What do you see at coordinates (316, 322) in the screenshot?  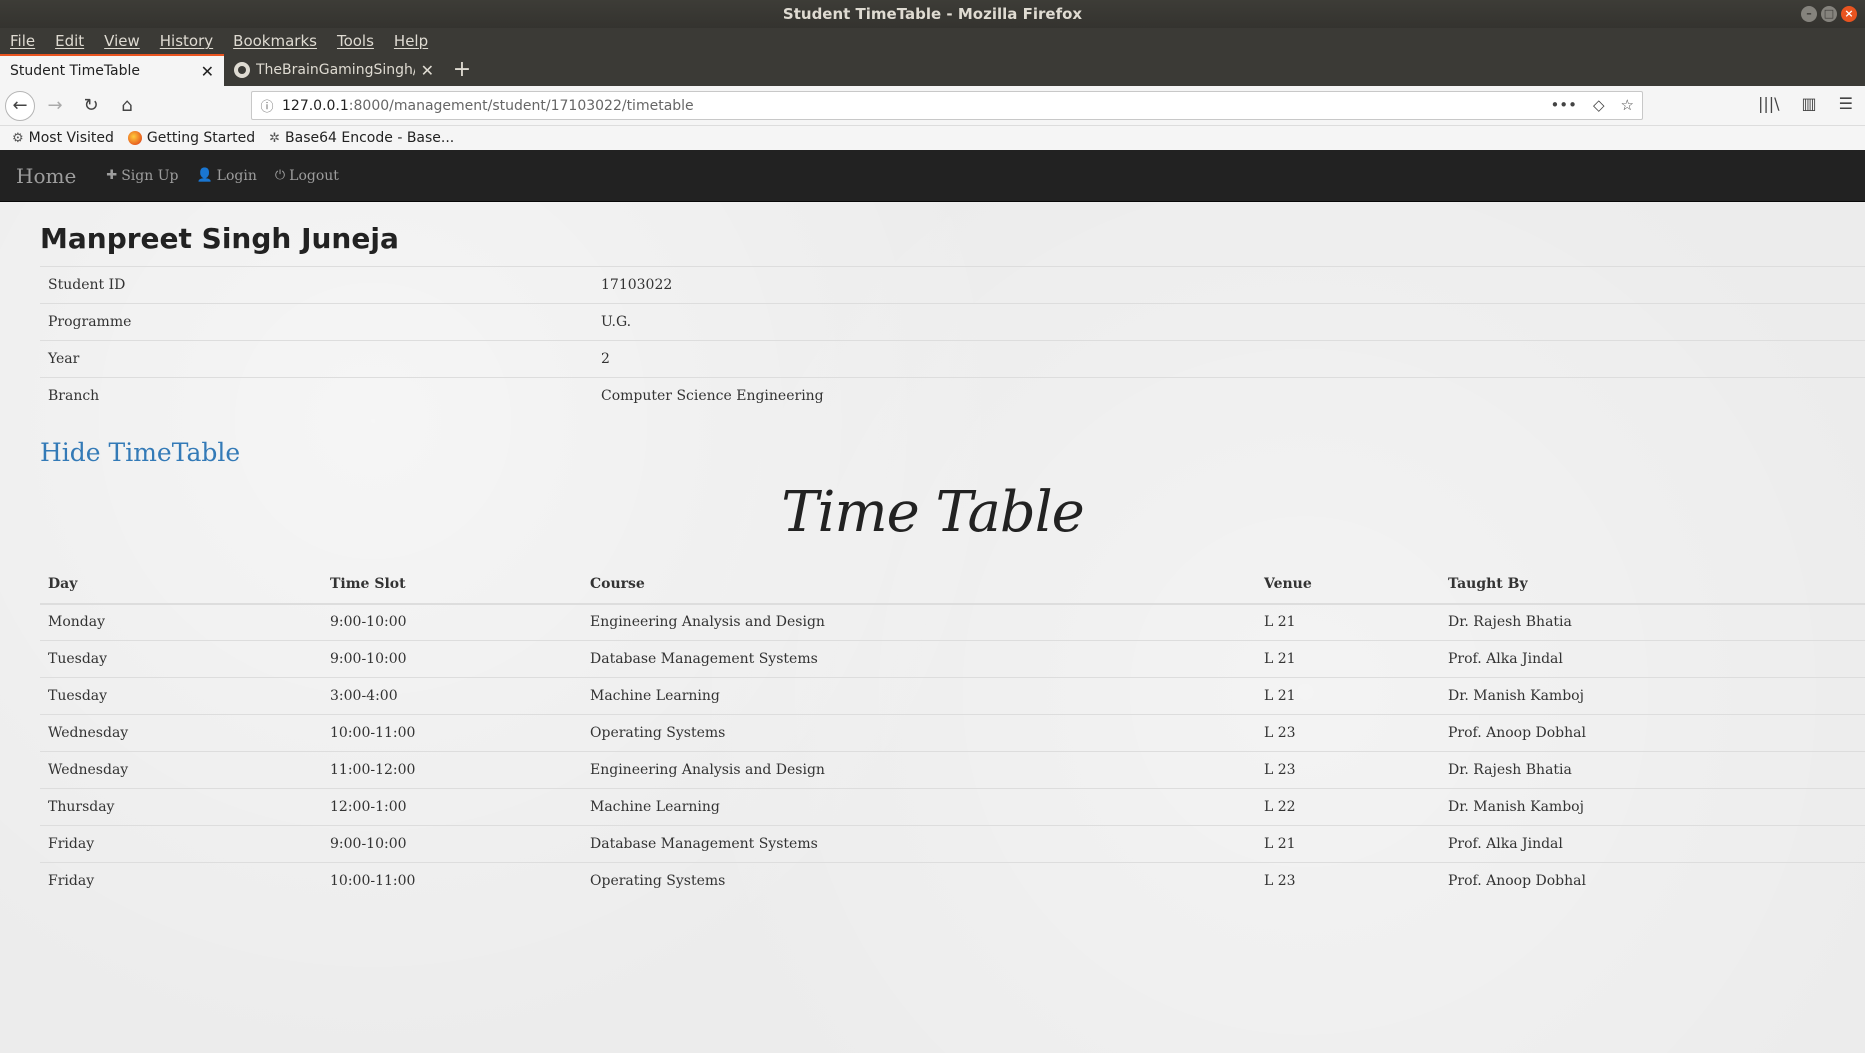 I see `info-key: Programme` at bounding box center [316, 322].